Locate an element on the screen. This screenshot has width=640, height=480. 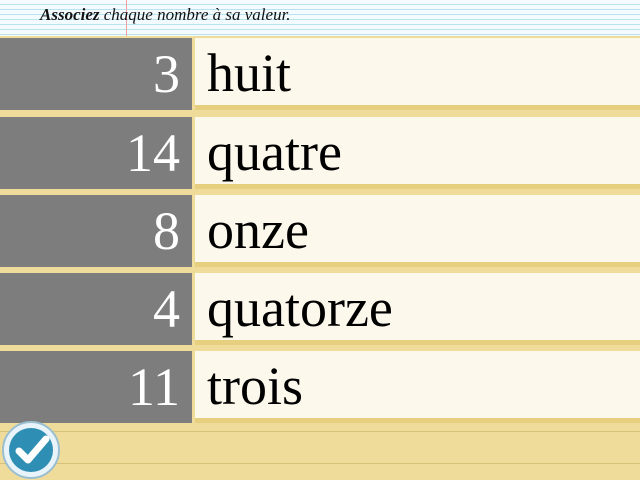
word-tile: quatorze is located at coordinates (417, 306).